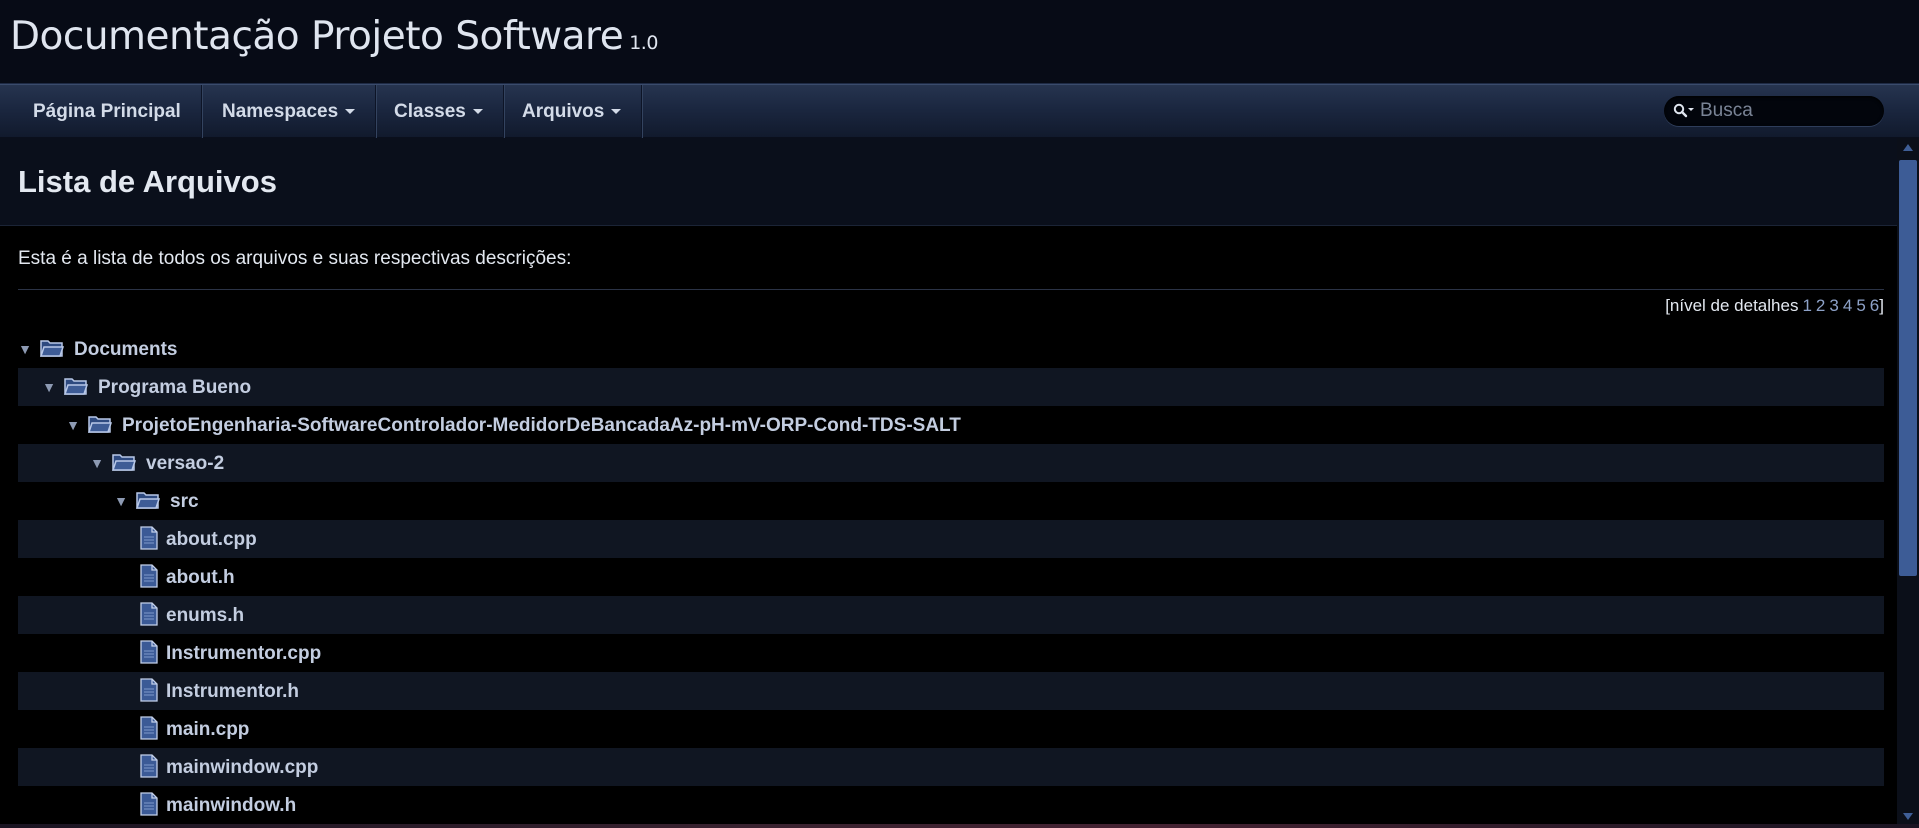 Image resolution: width=1919 pixels, height=828 pixels. I want to click on file-link: enums.h, so click(205, 616).